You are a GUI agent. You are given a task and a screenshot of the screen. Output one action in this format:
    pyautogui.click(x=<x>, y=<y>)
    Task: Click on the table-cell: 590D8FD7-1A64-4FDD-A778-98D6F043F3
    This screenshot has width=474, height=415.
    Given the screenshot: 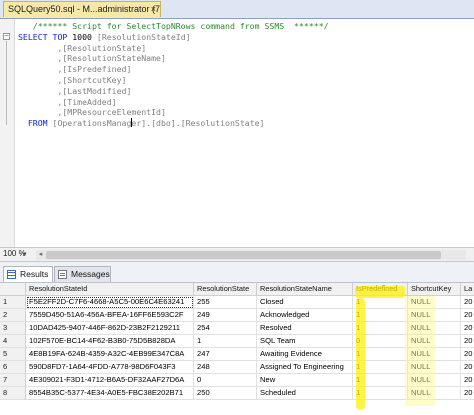 What is the action you would take?
    pyautogui.click(x=110, y=367)
    